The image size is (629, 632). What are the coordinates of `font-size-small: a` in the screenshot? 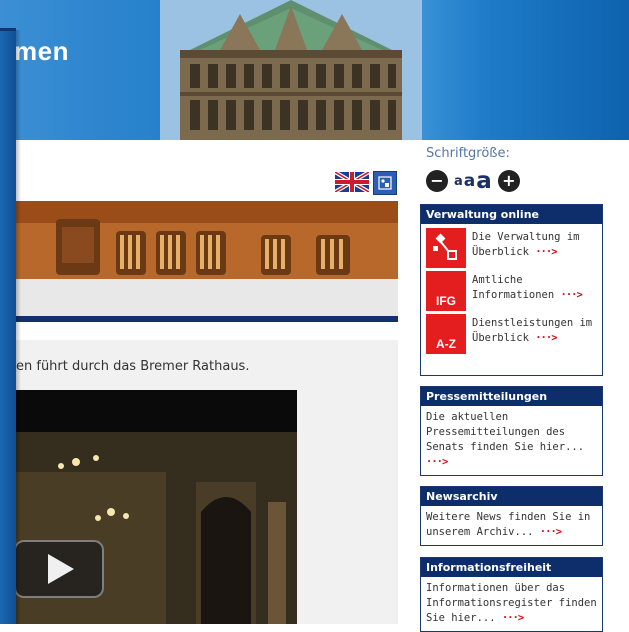 It's located at (458, 181).